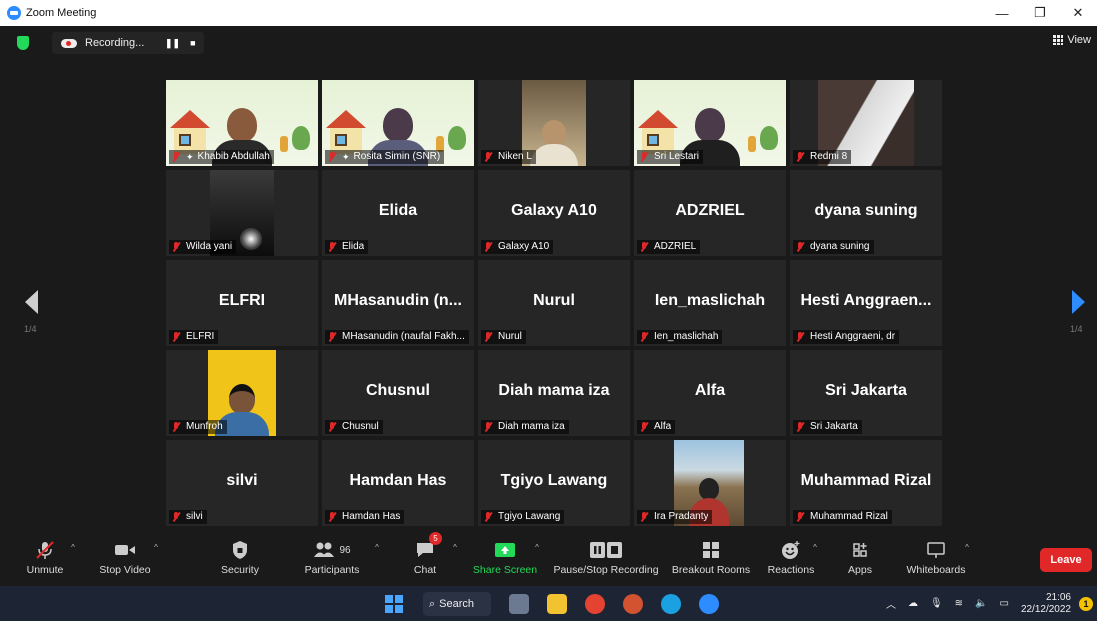  What do you see at coordinates (531, 426) in the screenshot?
I see `participant-name: Diah mama iza` at bounding box center [531, 426].